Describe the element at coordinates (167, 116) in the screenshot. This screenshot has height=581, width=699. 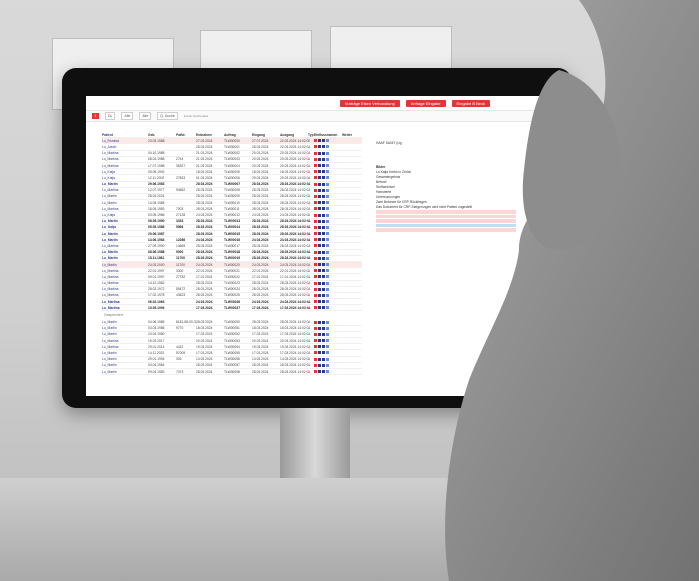
I see `search-input: Q. Suche` at that location.